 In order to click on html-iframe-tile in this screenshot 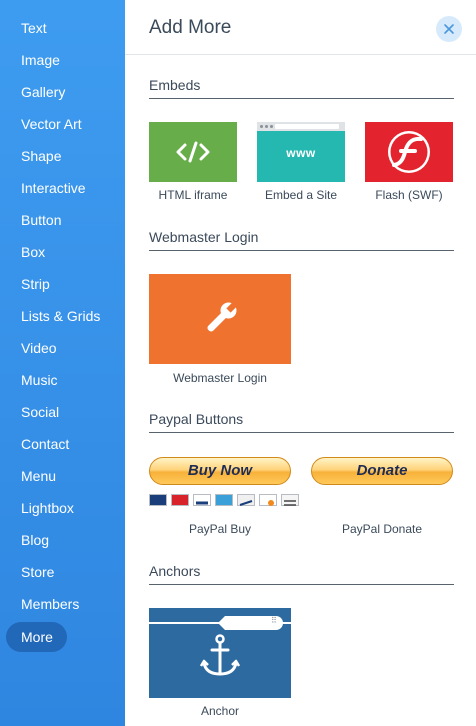, I will do `click(193, 152)`.